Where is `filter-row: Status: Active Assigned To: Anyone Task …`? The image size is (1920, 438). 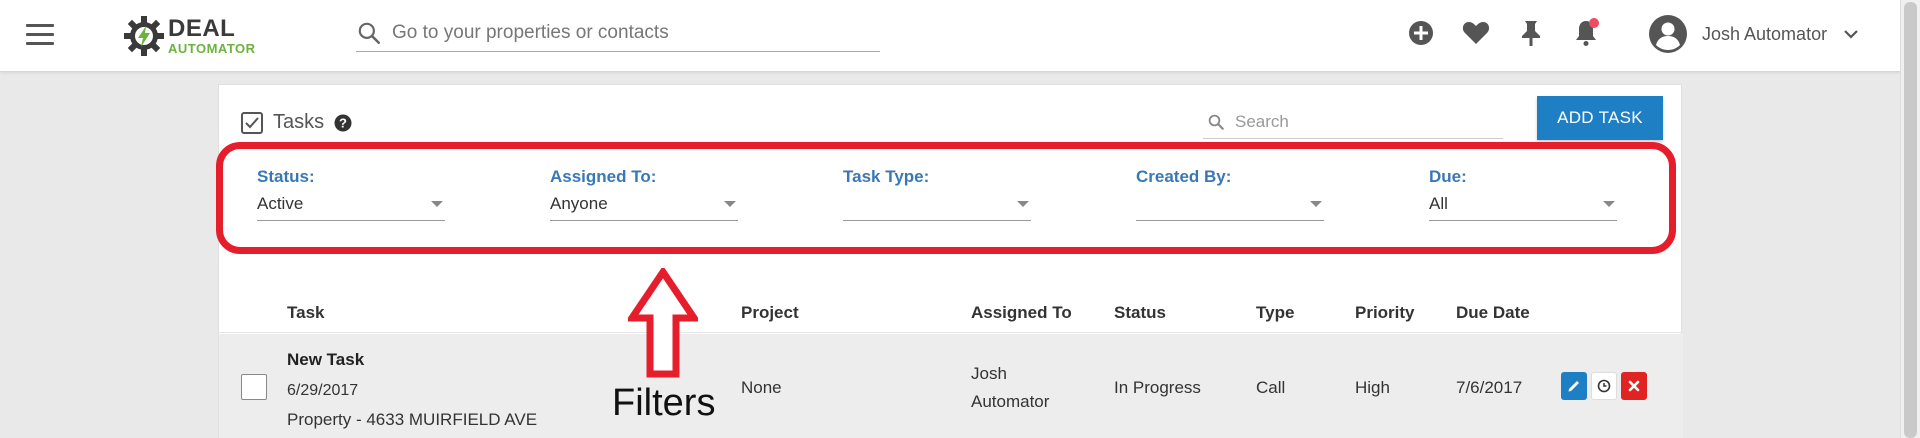
filter-row: Status: Active Assigned To: Anyone Task … is located at coordinates (957, 197).